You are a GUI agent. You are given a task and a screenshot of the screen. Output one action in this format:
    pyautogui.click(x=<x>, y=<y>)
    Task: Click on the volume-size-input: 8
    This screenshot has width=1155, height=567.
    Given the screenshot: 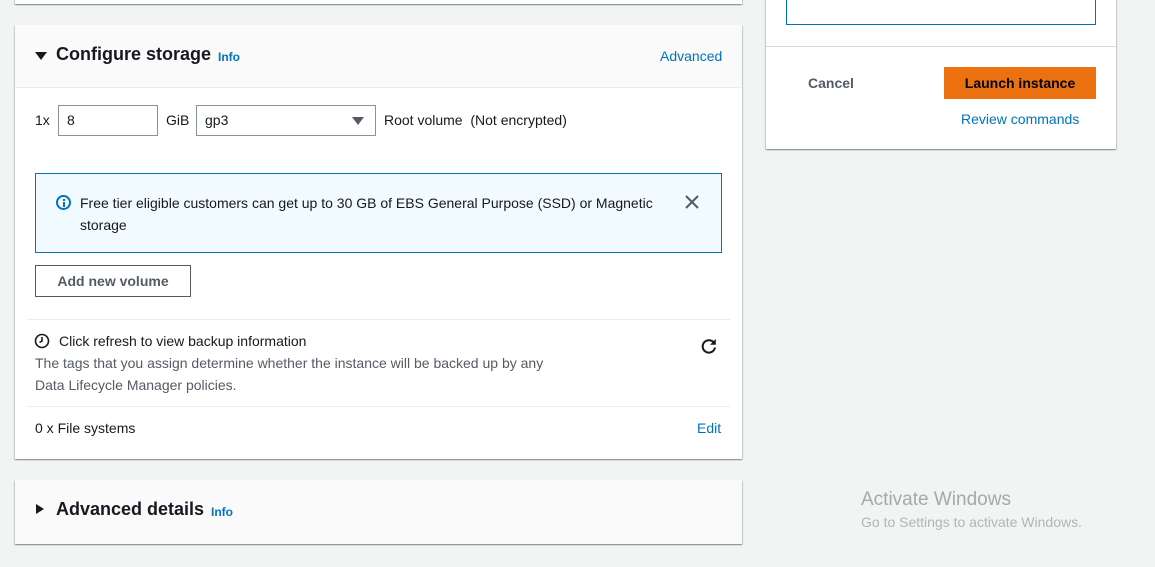 What is the action you would take?
    pyautogui.click(x=108, y=120)
    